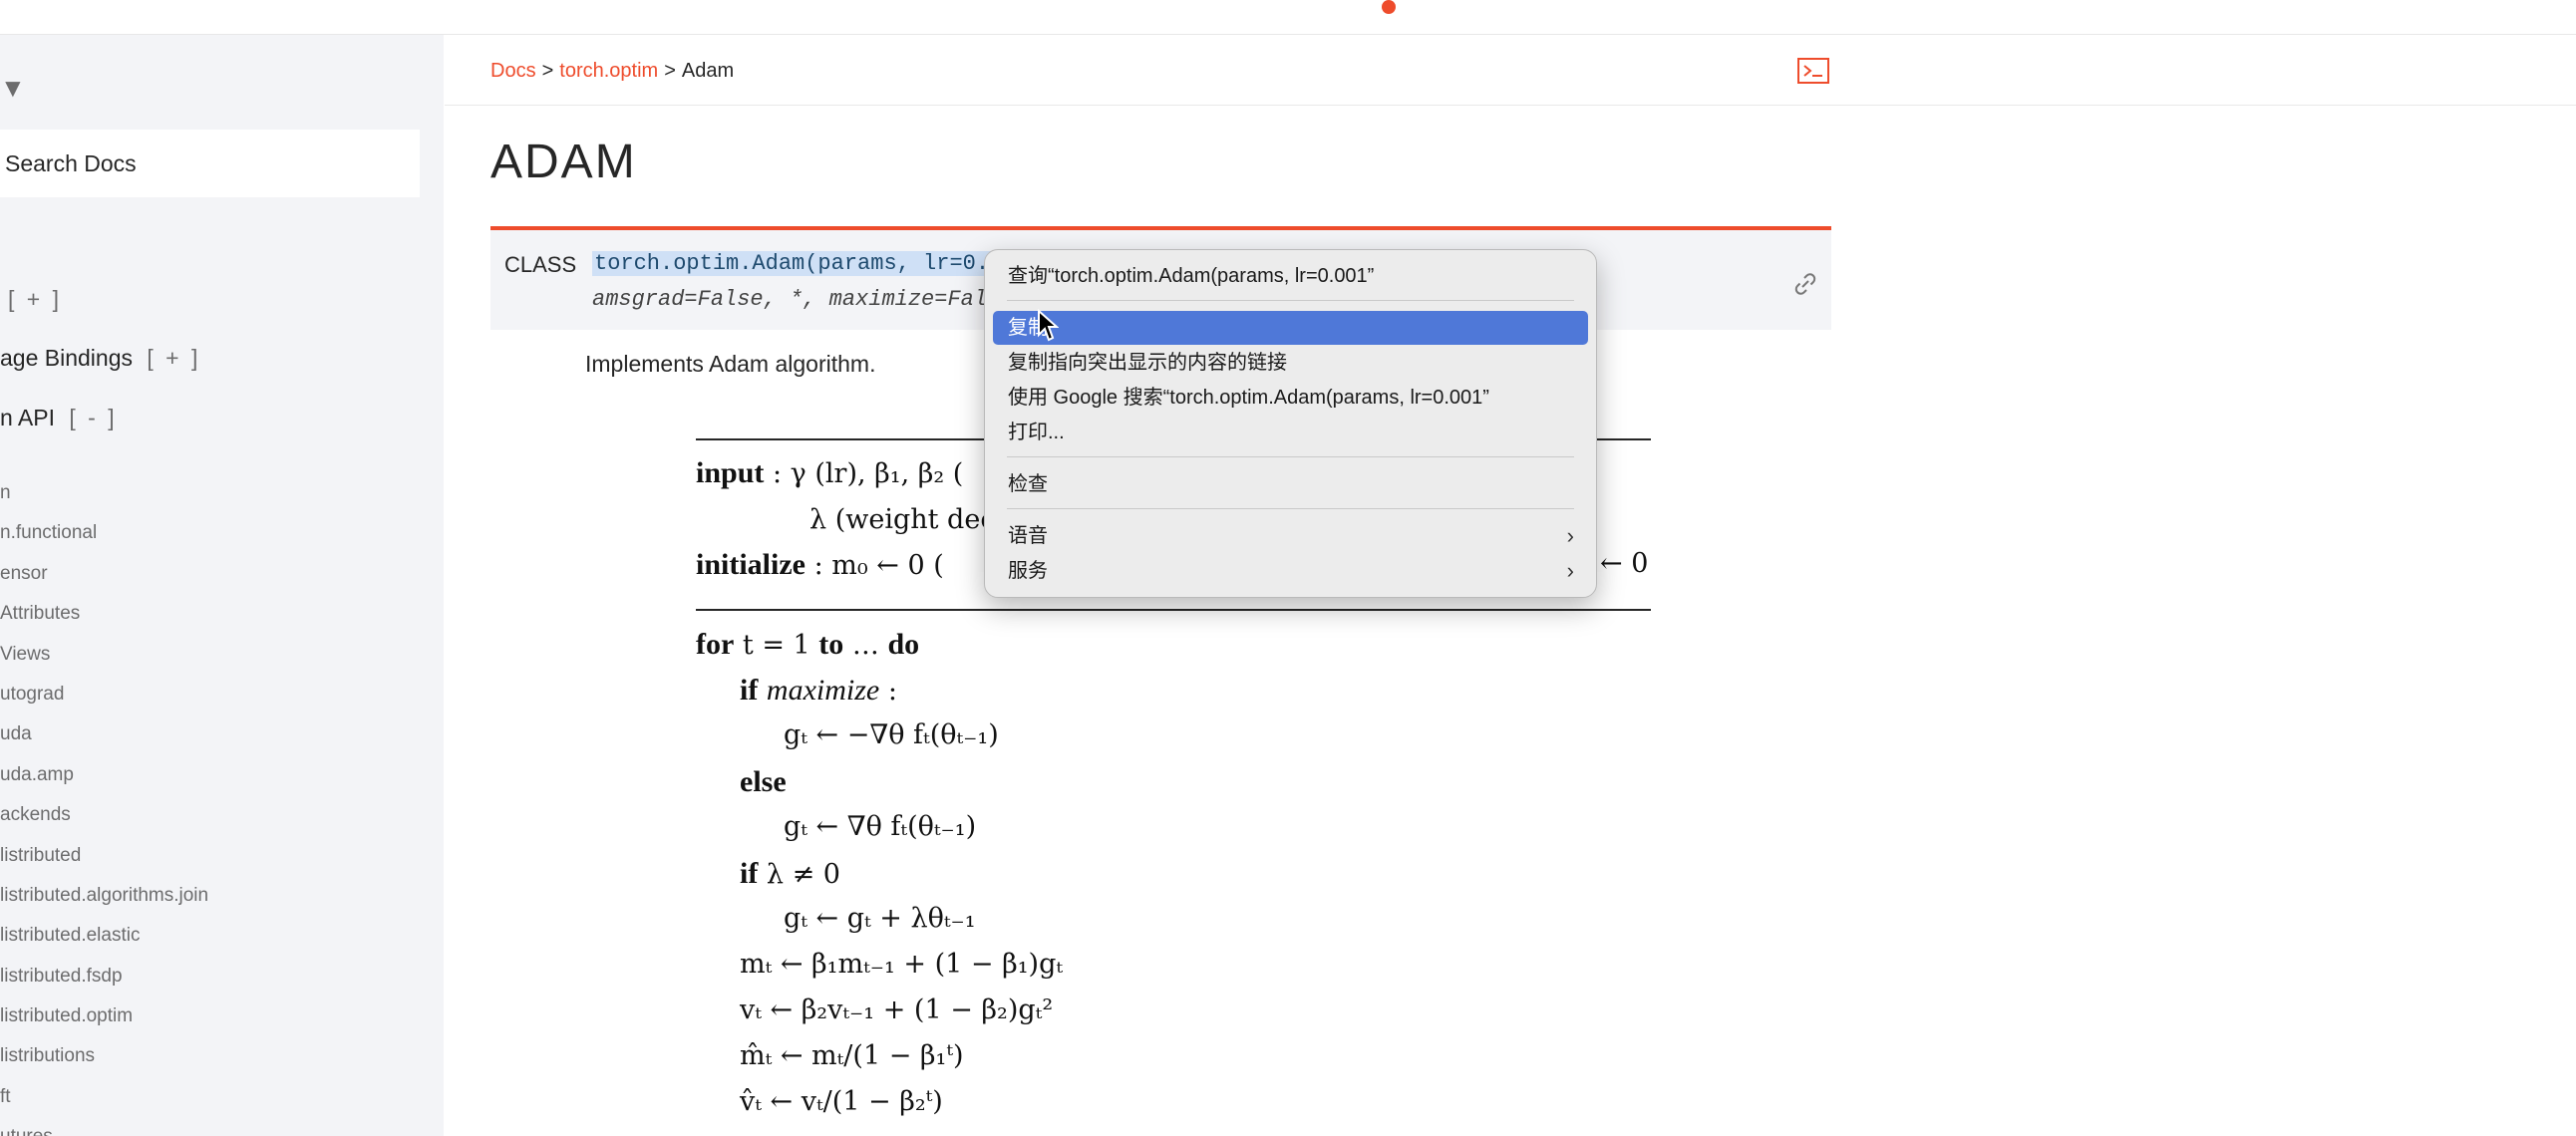 The image size is (2576, 1136). What do you see at coordinates (730, 473) in the screenshot?
I see `algo-keyword: input` at bounding box center [730, 473].